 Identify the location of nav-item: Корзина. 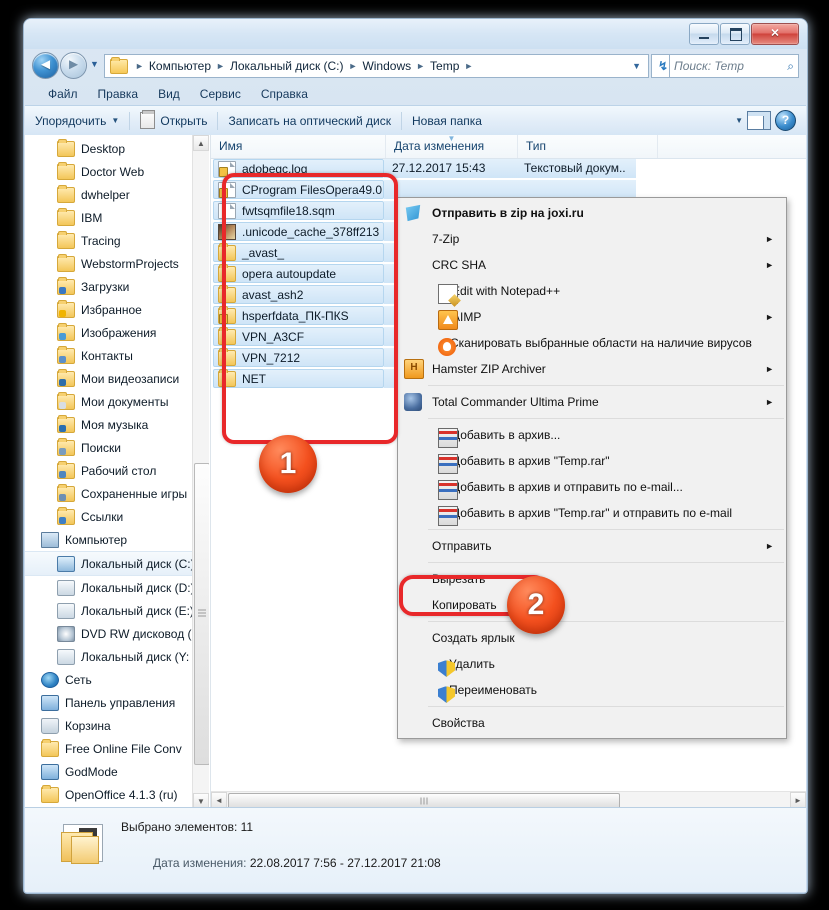
(117, 725).